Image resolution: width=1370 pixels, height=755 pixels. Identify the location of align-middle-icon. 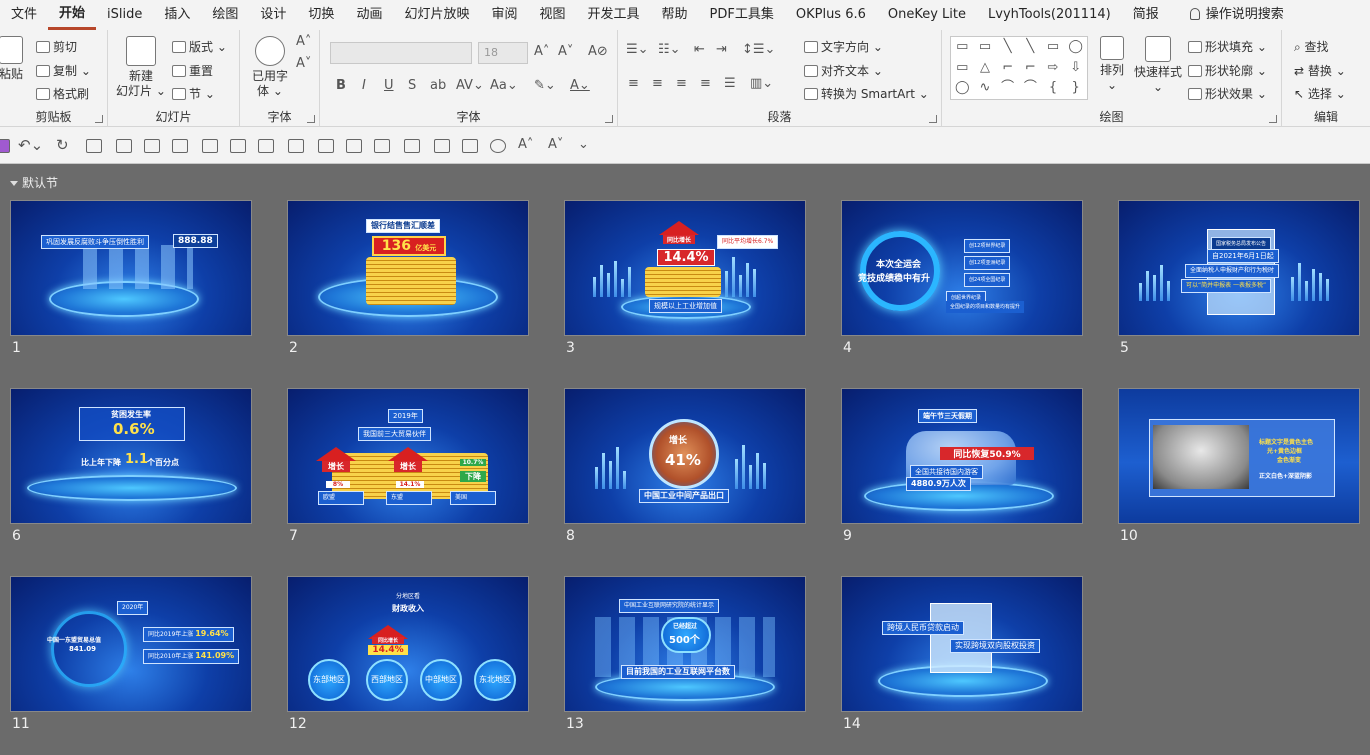
(210, 146).